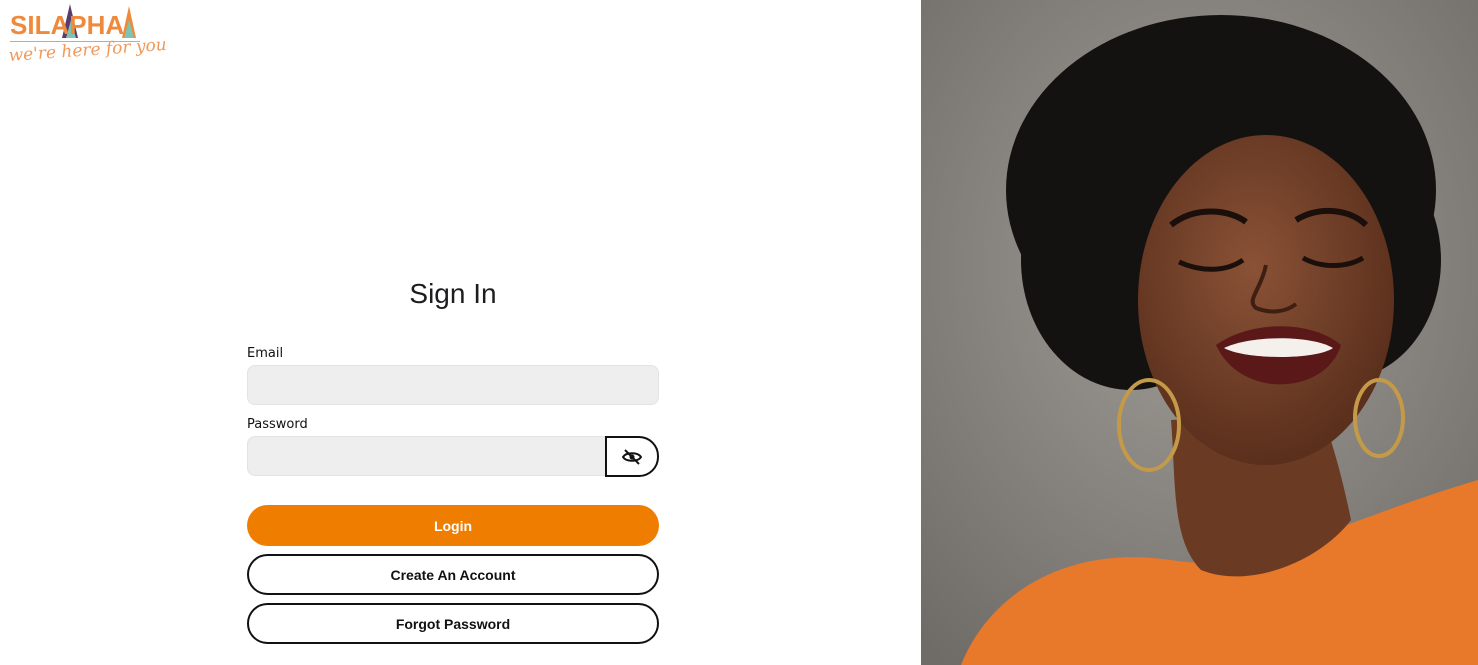 The width and height of the screenshot is (1478, 665). Describe the element at coordinates (277, 424) in the screenshot. I see `password-label: Password` at that location.